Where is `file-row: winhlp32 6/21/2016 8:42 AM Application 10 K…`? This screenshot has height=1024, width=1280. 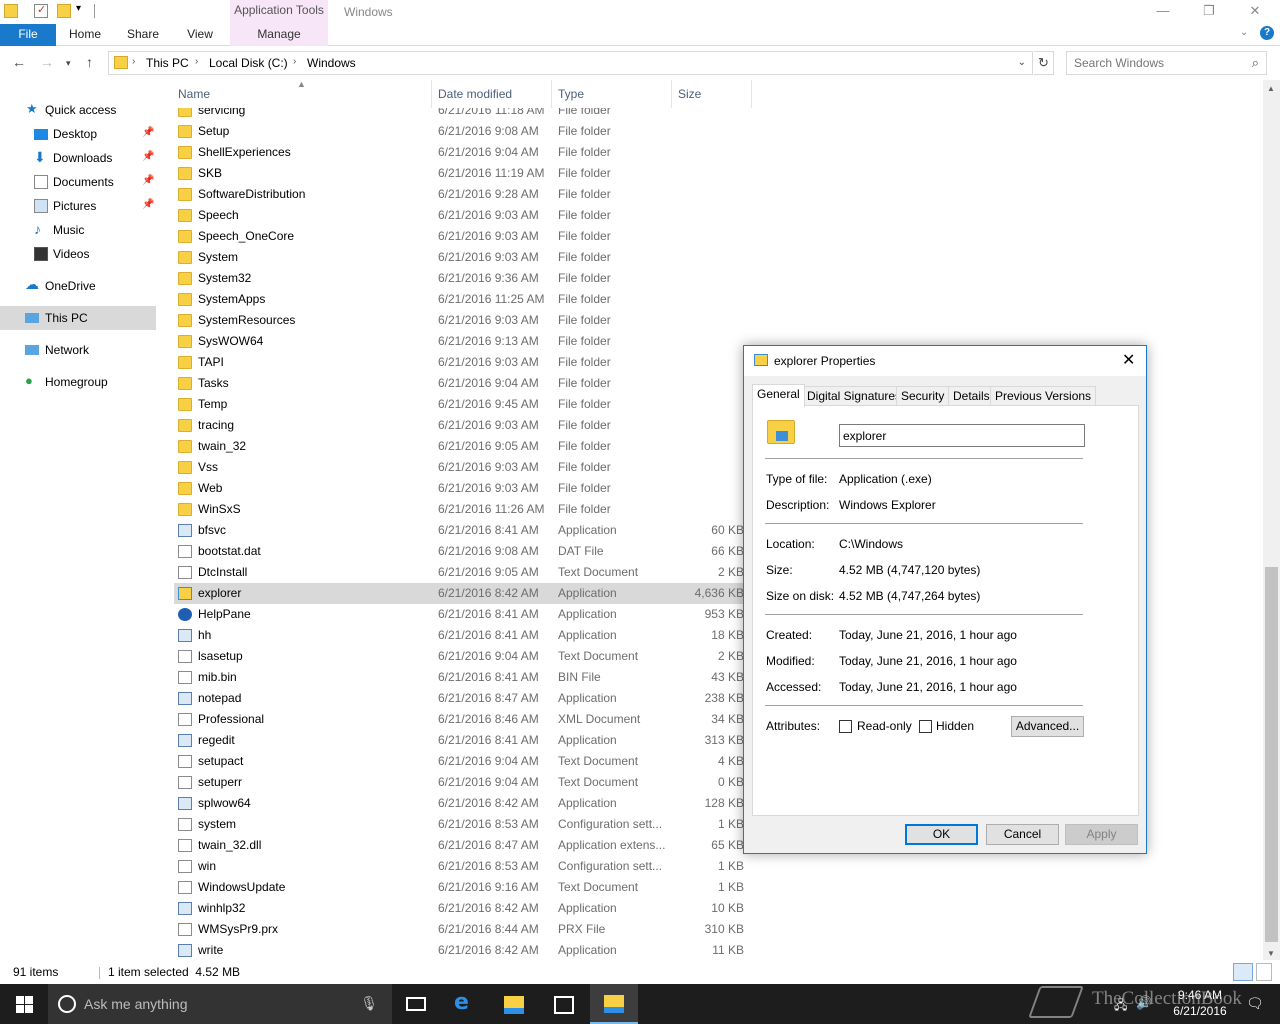 file-row: winhlp32 6/21/2016 8:42 AM Application 10 K… is located at coordinates (459, 908).